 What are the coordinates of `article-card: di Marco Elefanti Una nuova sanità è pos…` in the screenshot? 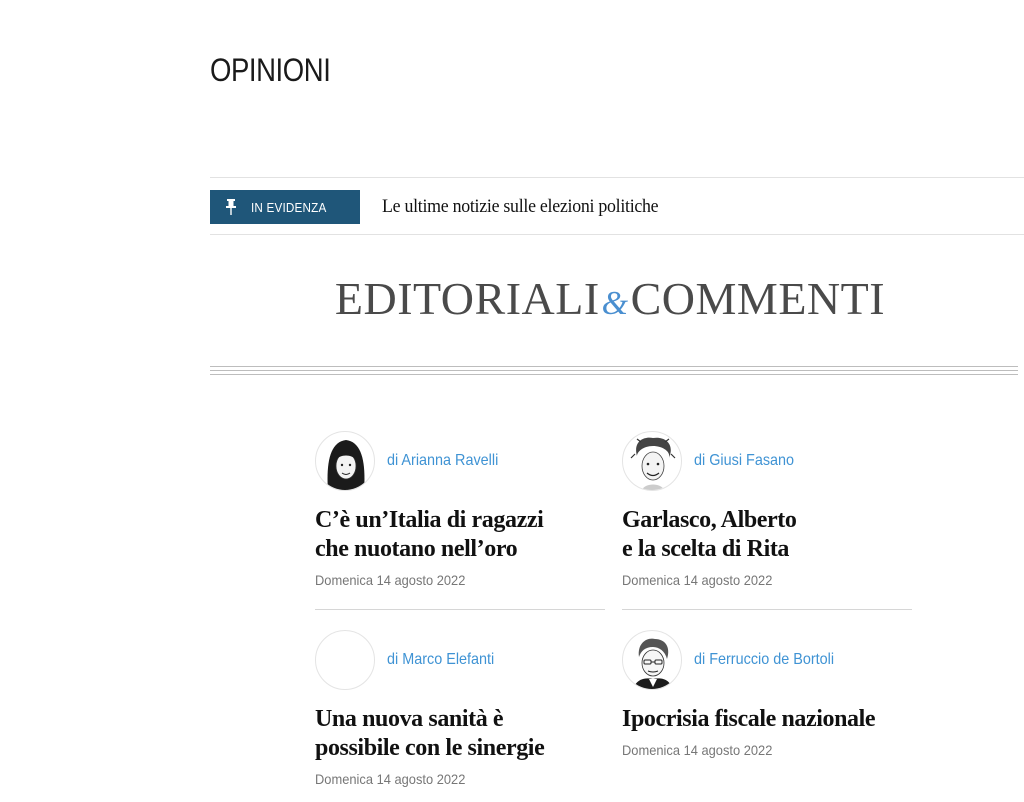 It's located at (460, 714).